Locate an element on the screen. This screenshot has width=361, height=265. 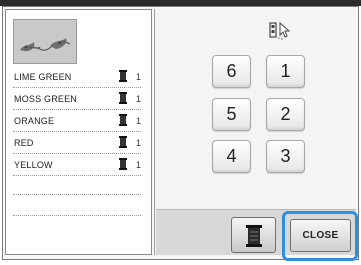
sequence-button-1: 1 is located at coordinates (285, 71).